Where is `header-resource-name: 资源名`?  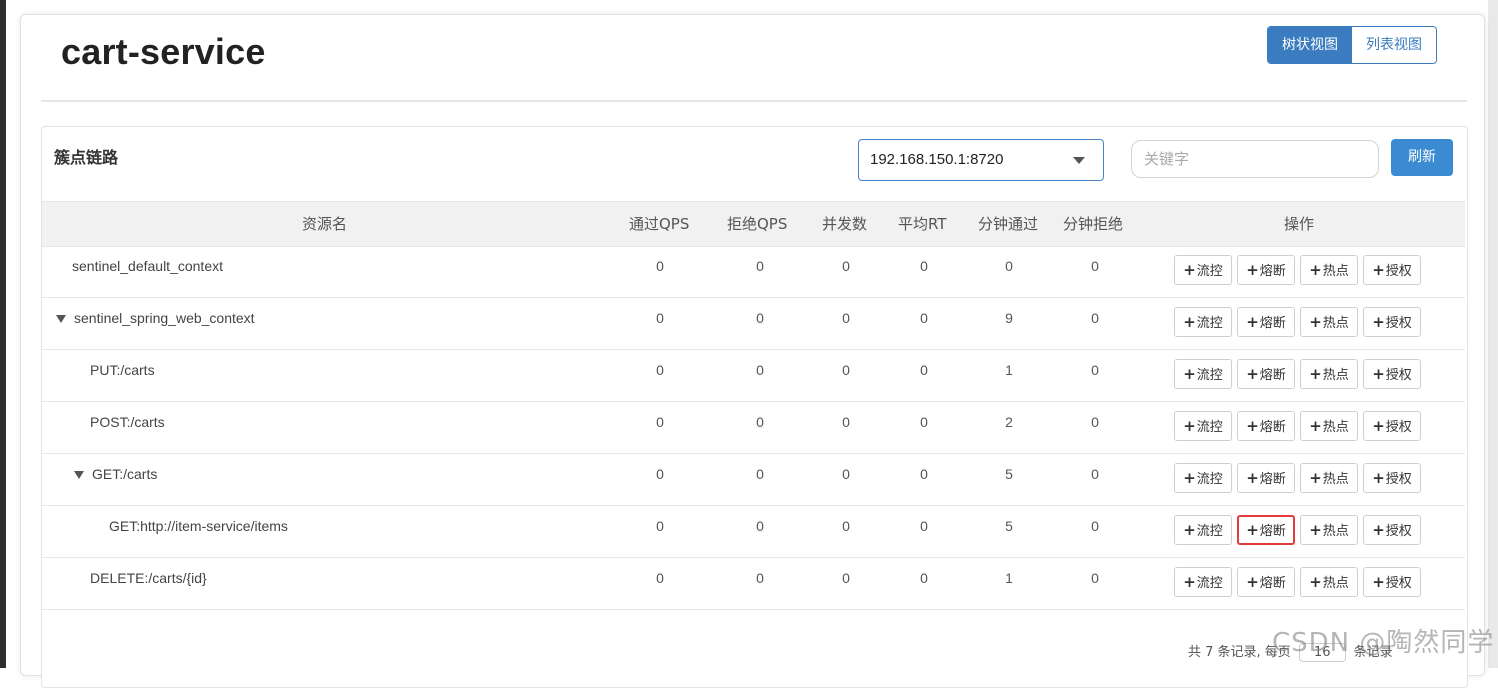 header-resource-name: 资源名 is located at coordinates (325, 224).